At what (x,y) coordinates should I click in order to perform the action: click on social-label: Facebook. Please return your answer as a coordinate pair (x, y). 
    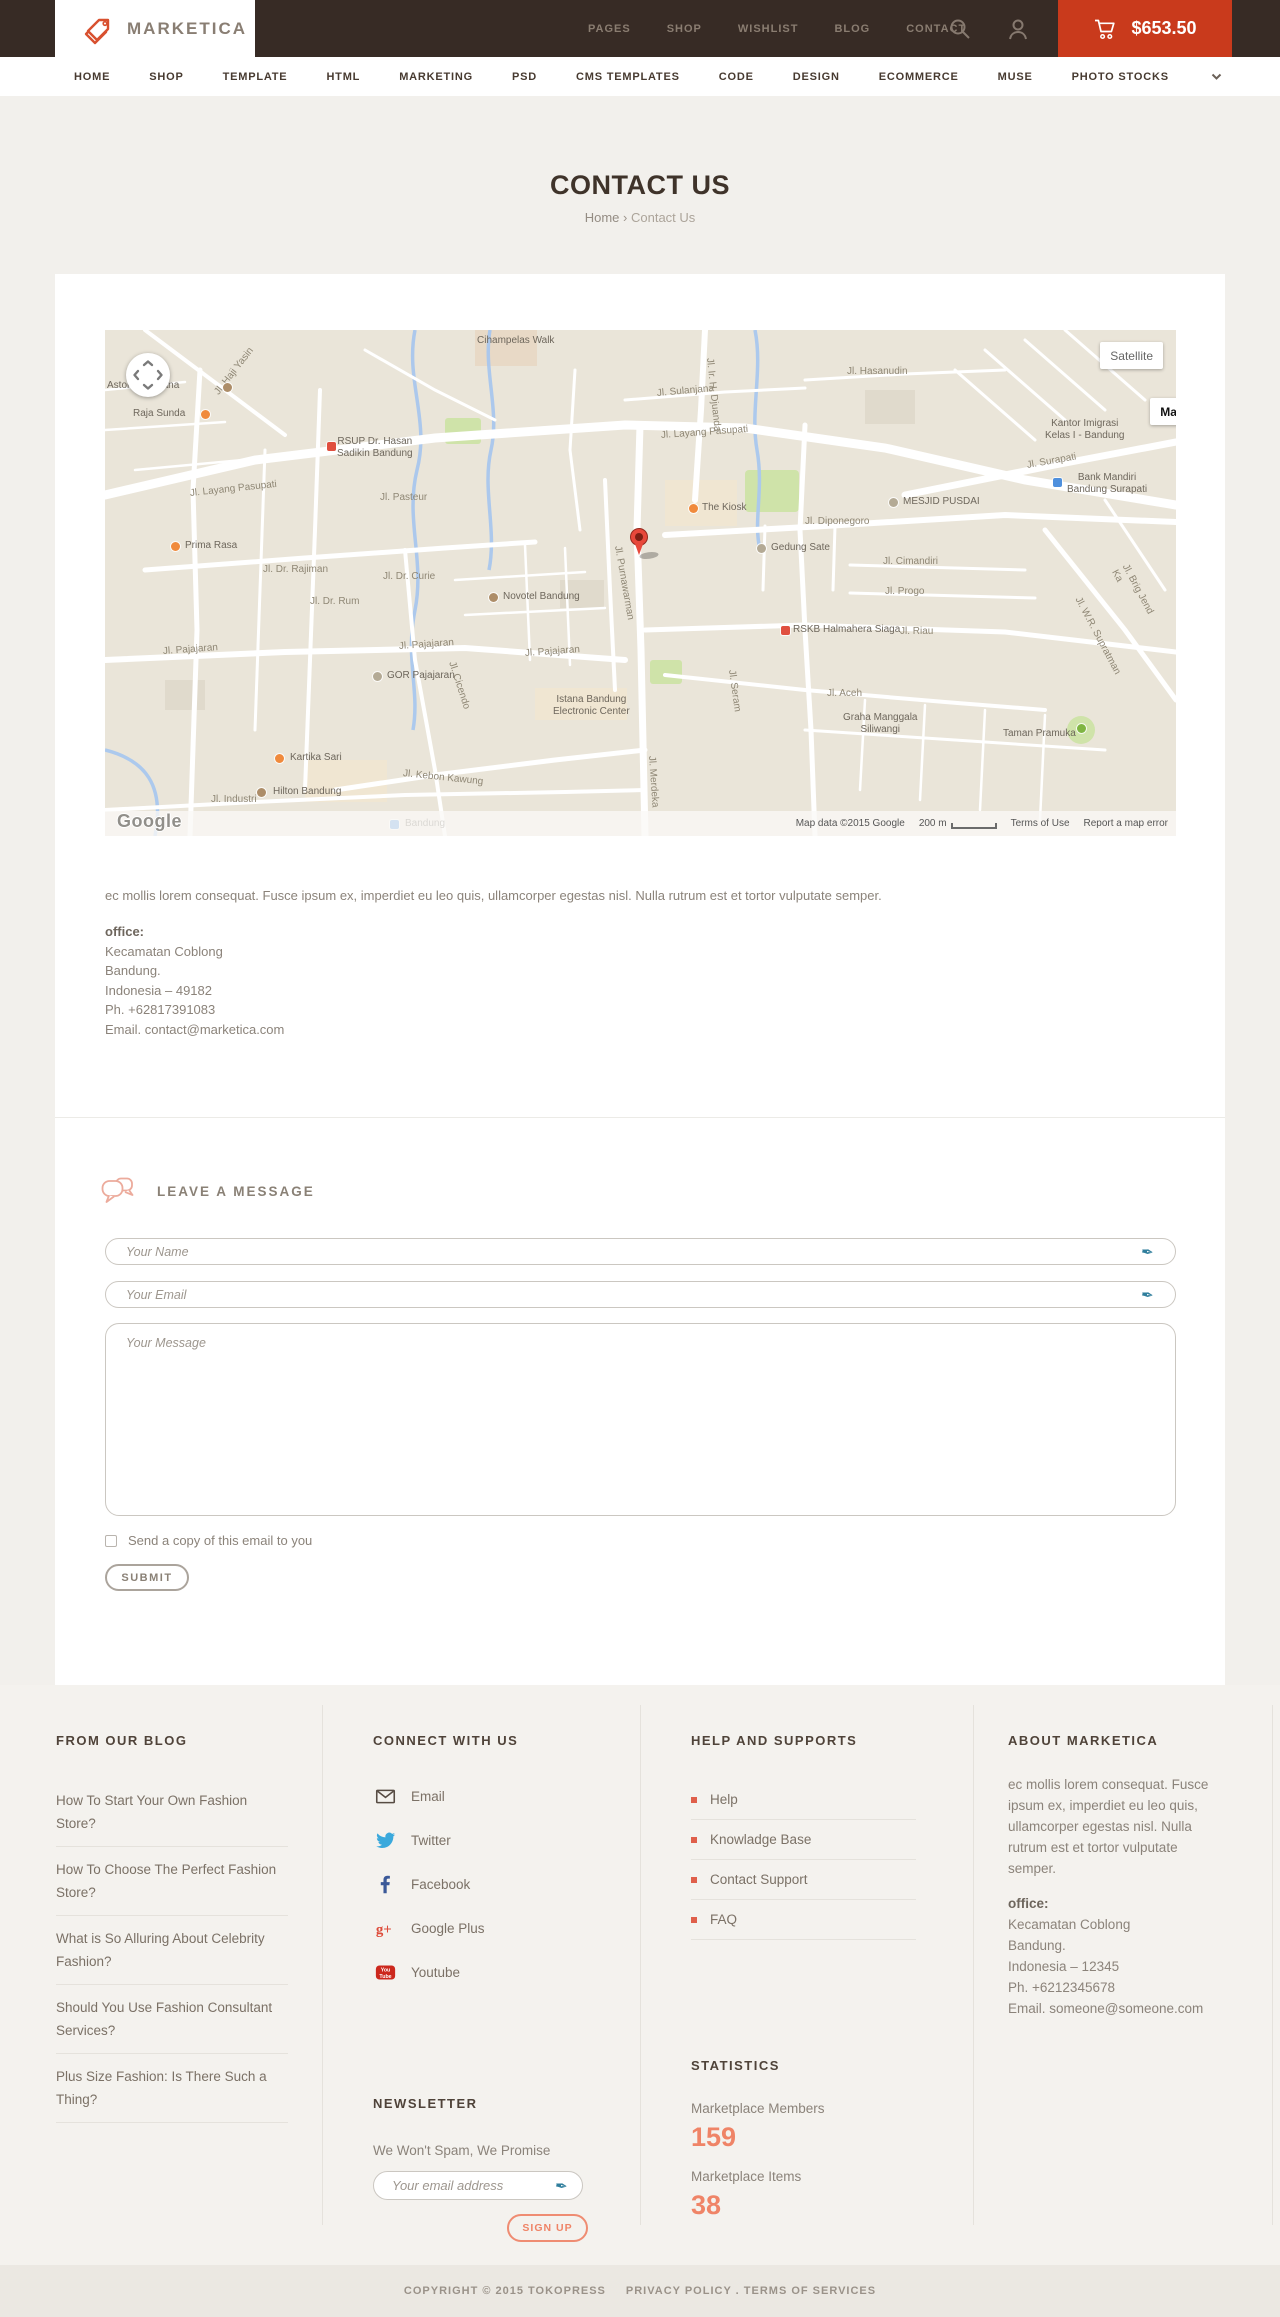
    Looking at the image, I should click on (441, 1884).